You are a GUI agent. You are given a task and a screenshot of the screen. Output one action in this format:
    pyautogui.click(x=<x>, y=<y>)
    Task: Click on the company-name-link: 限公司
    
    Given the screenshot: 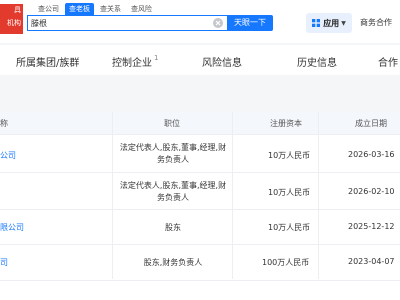 What is the action you would take?
    pyautogui.click(x=12, y=227)
    